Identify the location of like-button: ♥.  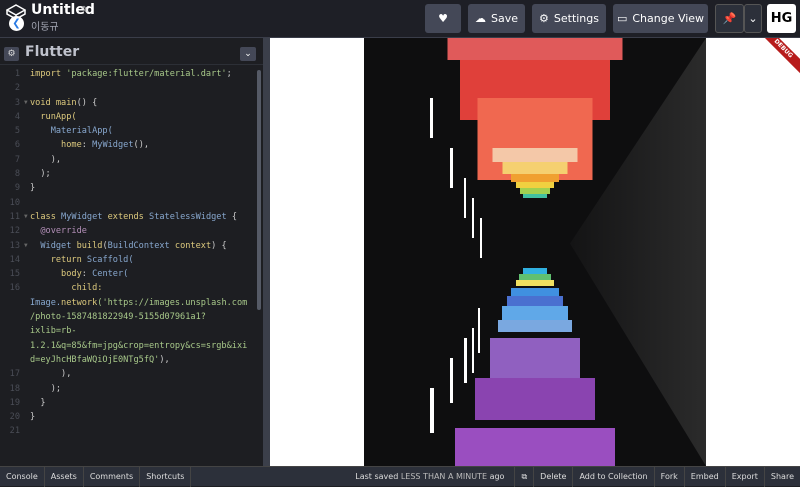
(443, 18).